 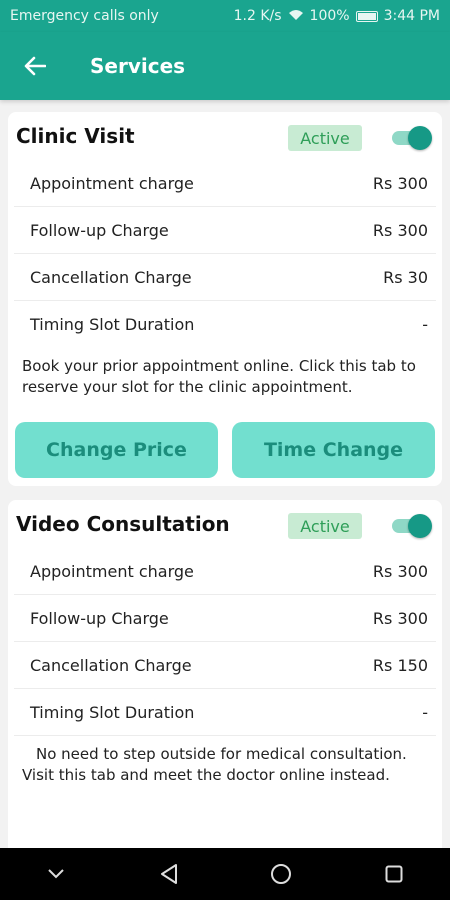 What do you see at coordinates (366, 16) in the screenshot?
I see `battery-icon` at bounding box center [366, 16].